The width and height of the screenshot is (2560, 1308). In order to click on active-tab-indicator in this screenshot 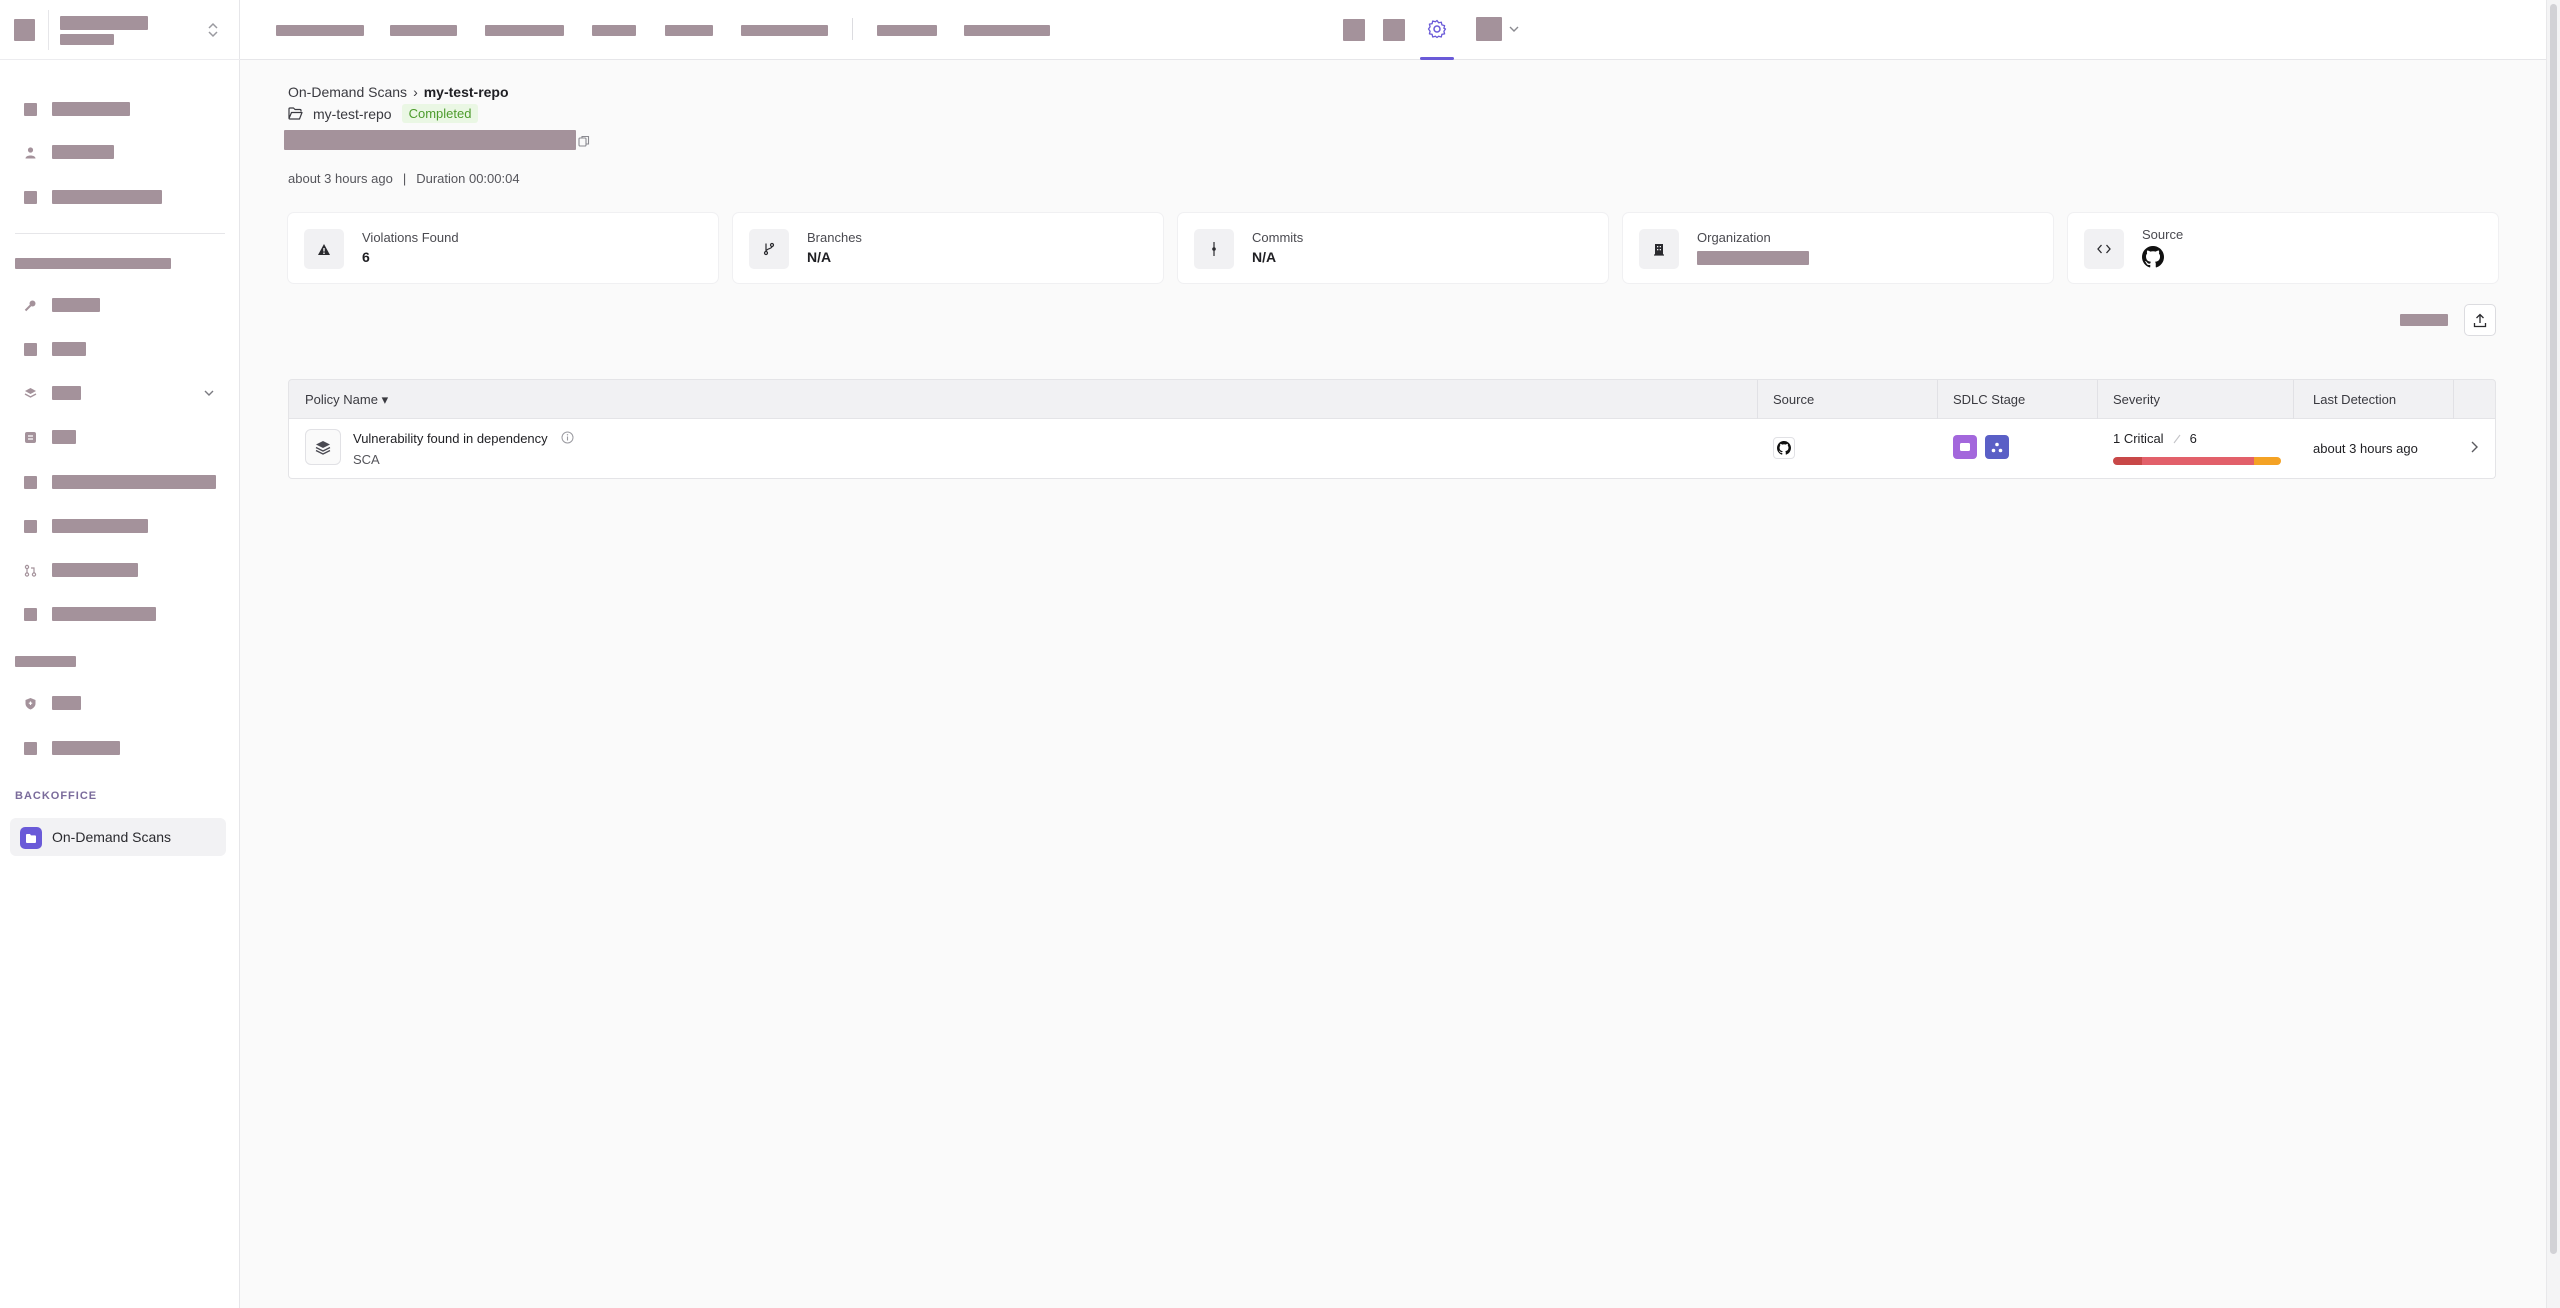, I will do `click(1437, 58)`.